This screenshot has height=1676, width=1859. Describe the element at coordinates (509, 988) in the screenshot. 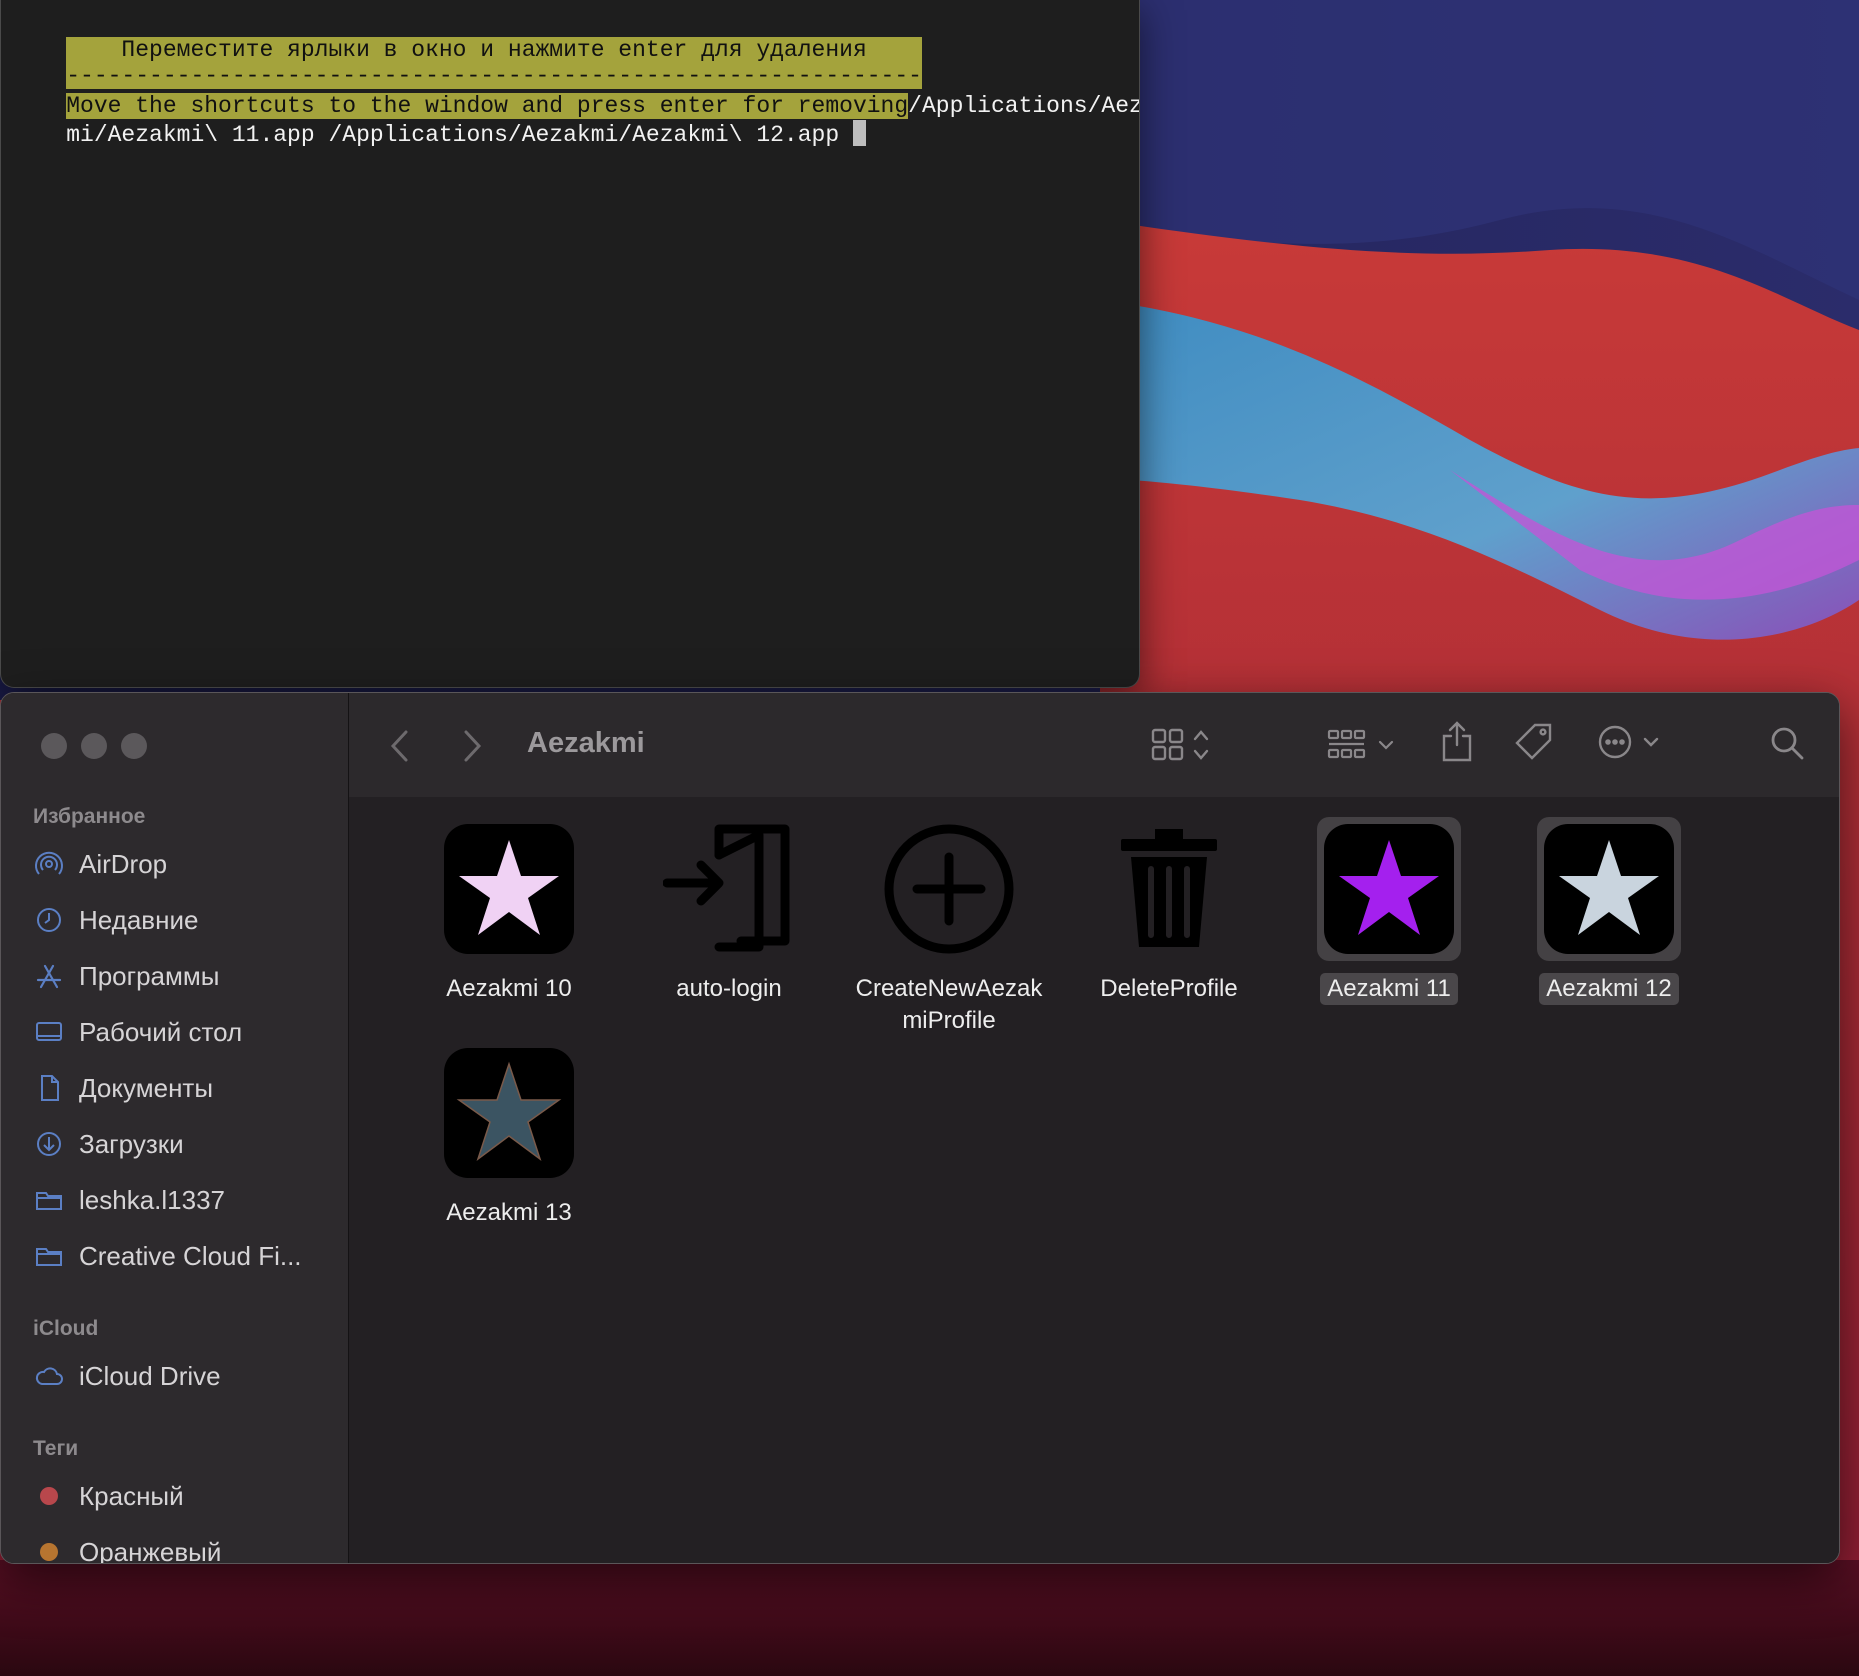

I see `file-label: Aezakmi 10` at that location.